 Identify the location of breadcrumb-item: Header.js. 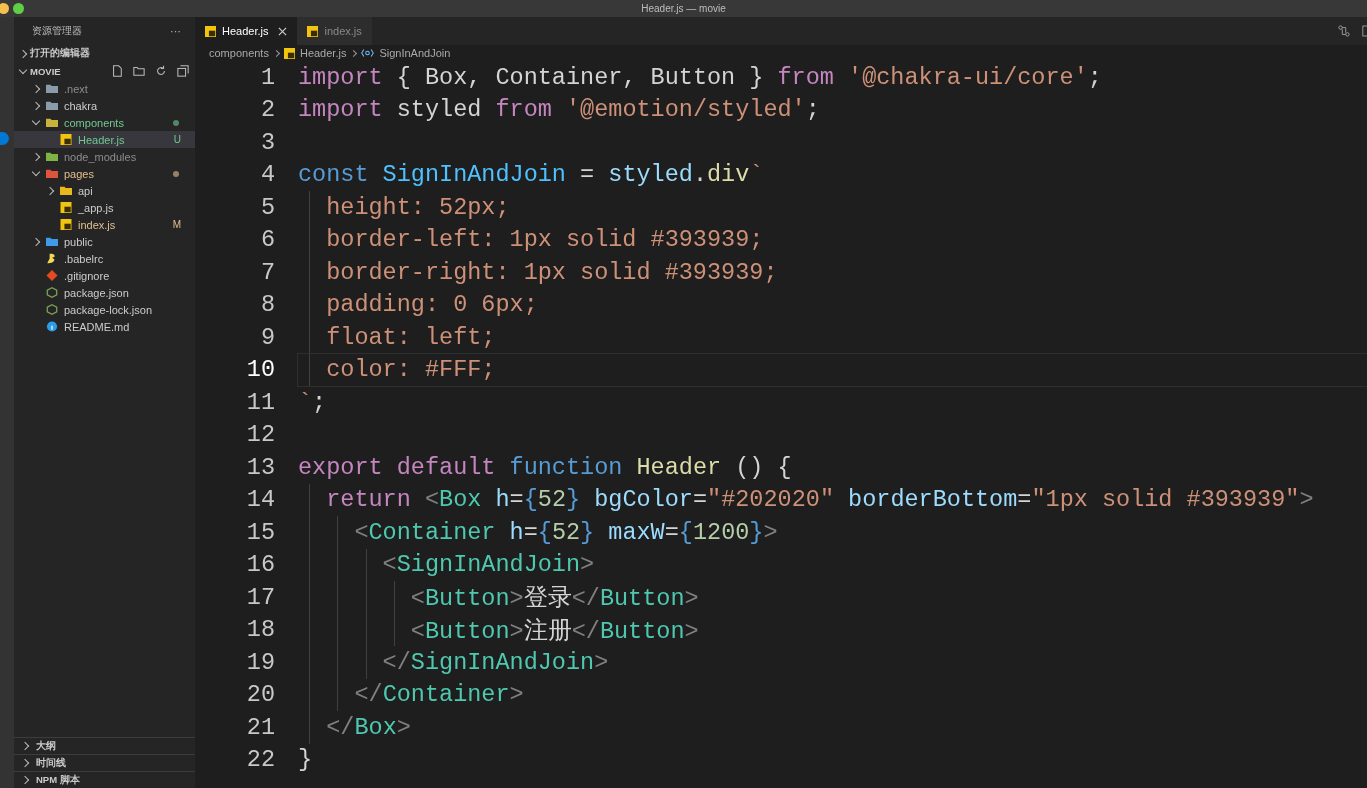
(323, 53).